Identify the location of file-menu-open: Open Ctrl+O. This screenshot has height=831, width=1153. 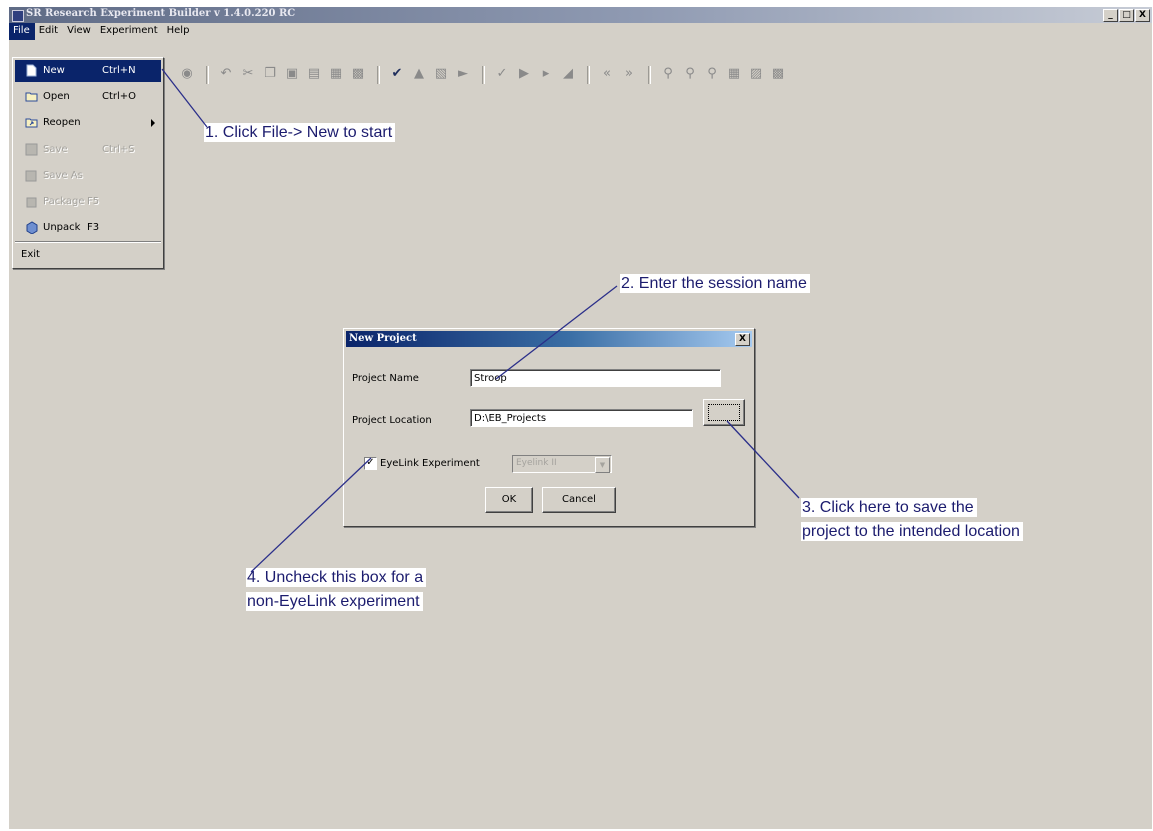
(88, 97).